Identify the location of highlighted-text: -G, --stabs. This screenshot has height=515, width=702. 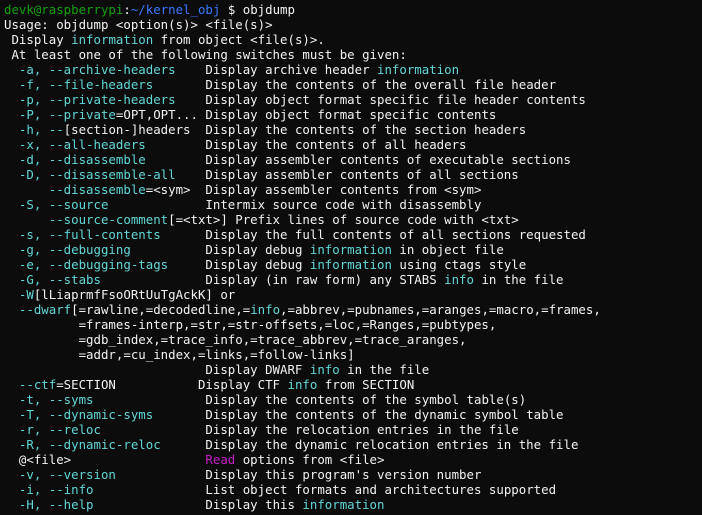
(52, 279).